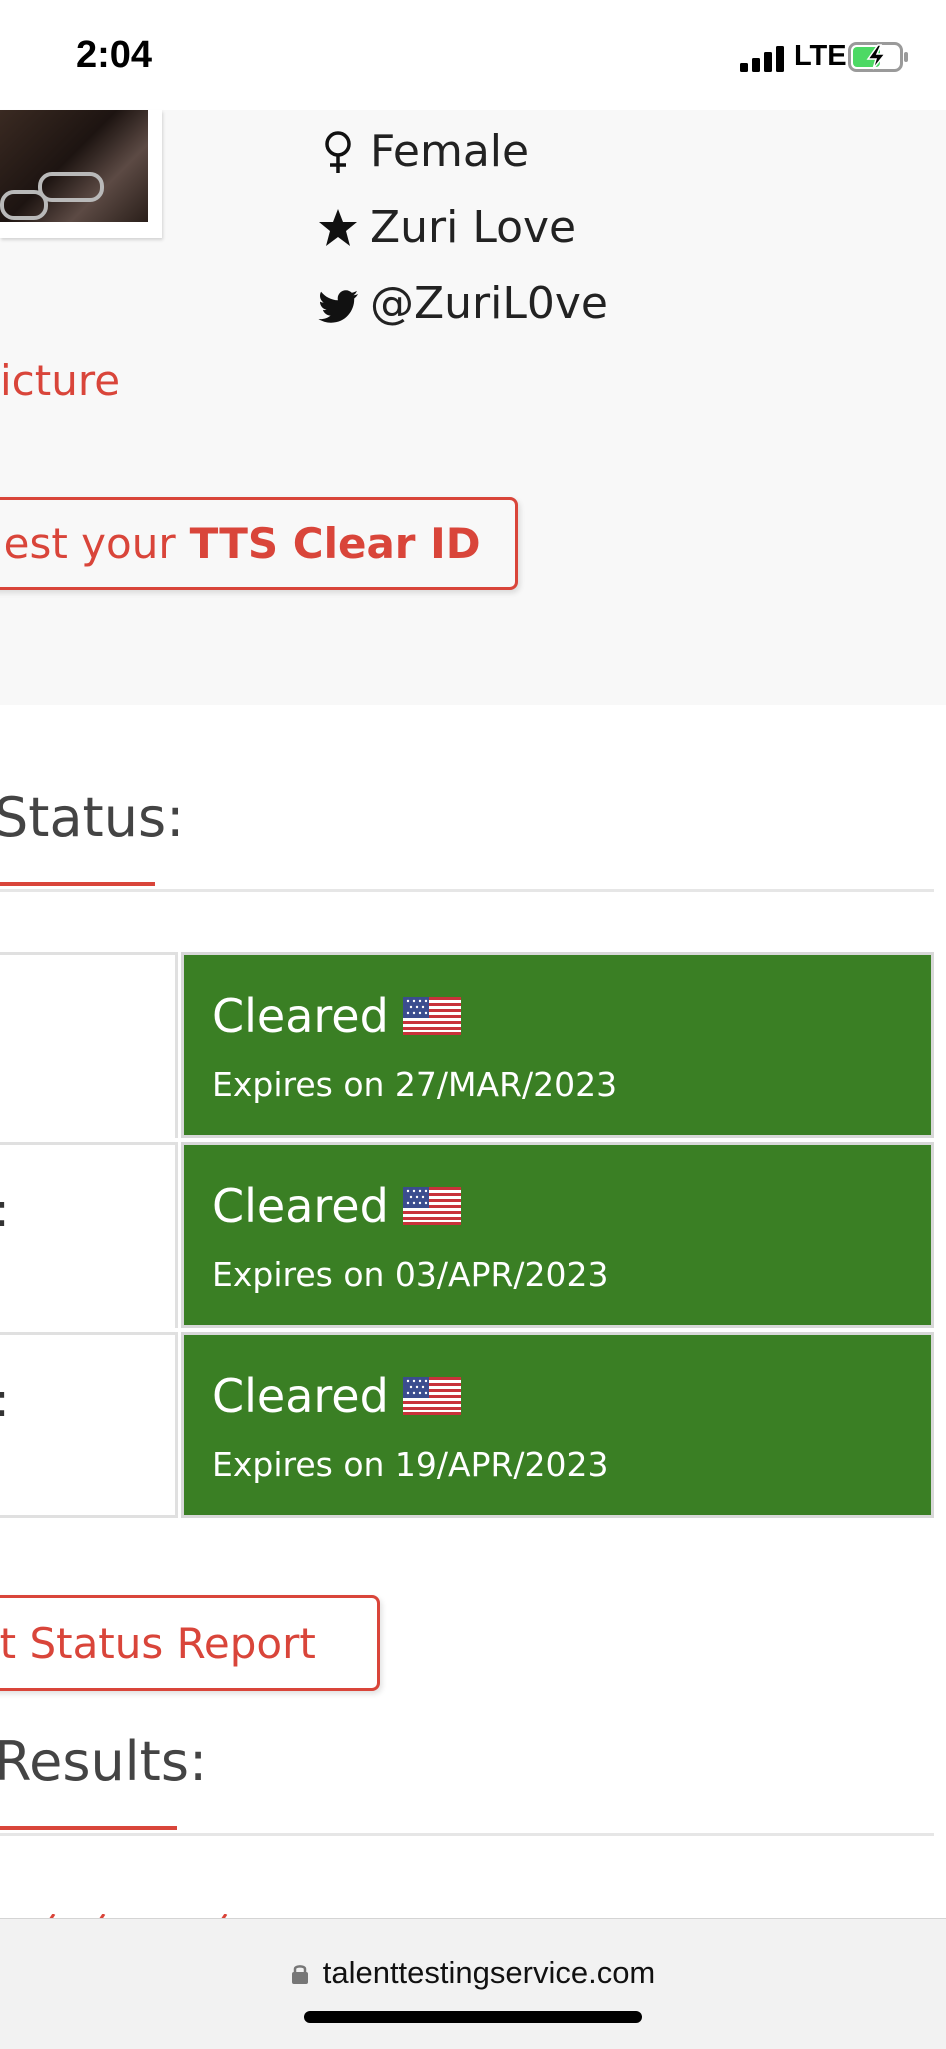 This screenshot has height=2049, width=946. What do you see at coordinates (338, 151) in the screenshot?
I see `female-symbol-icon` at bounding box center [338, 151].